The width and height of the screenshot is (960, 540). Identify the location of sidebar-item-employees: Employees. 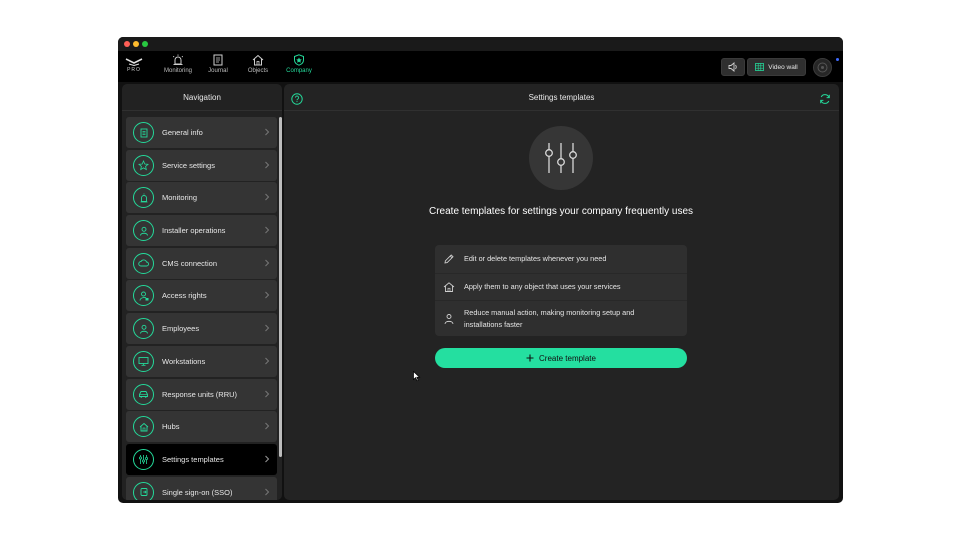
(201, 329).